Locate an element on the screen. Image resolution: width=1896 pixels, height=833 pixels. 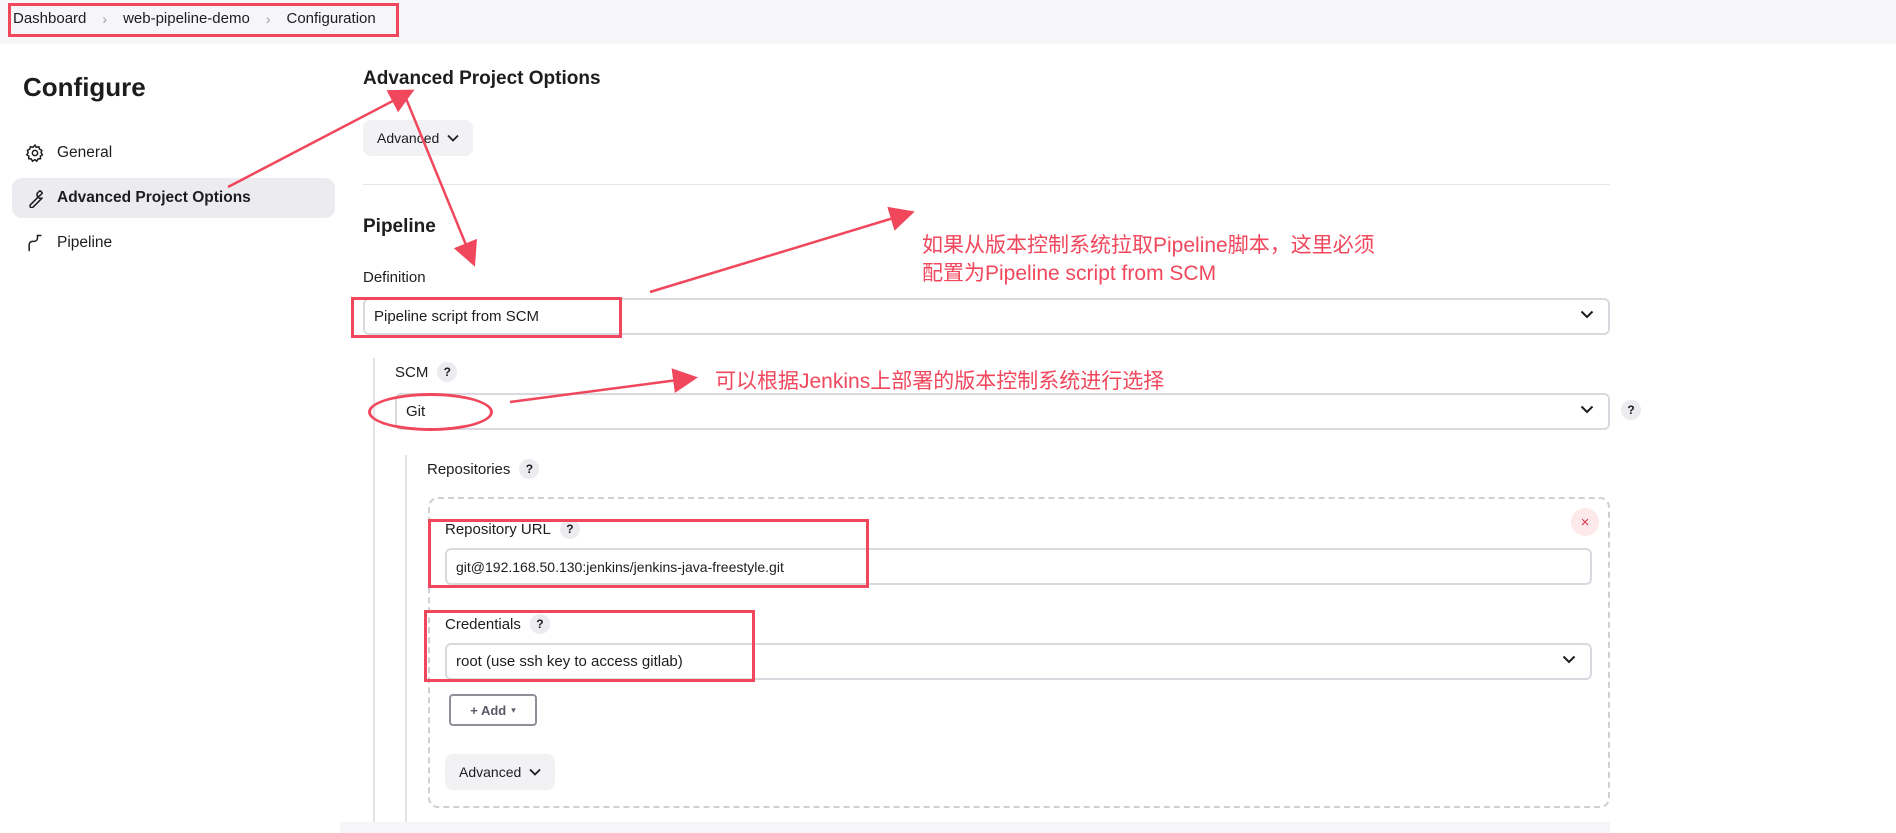
arrow-scm-to-note is located at coordinates (603, 386).